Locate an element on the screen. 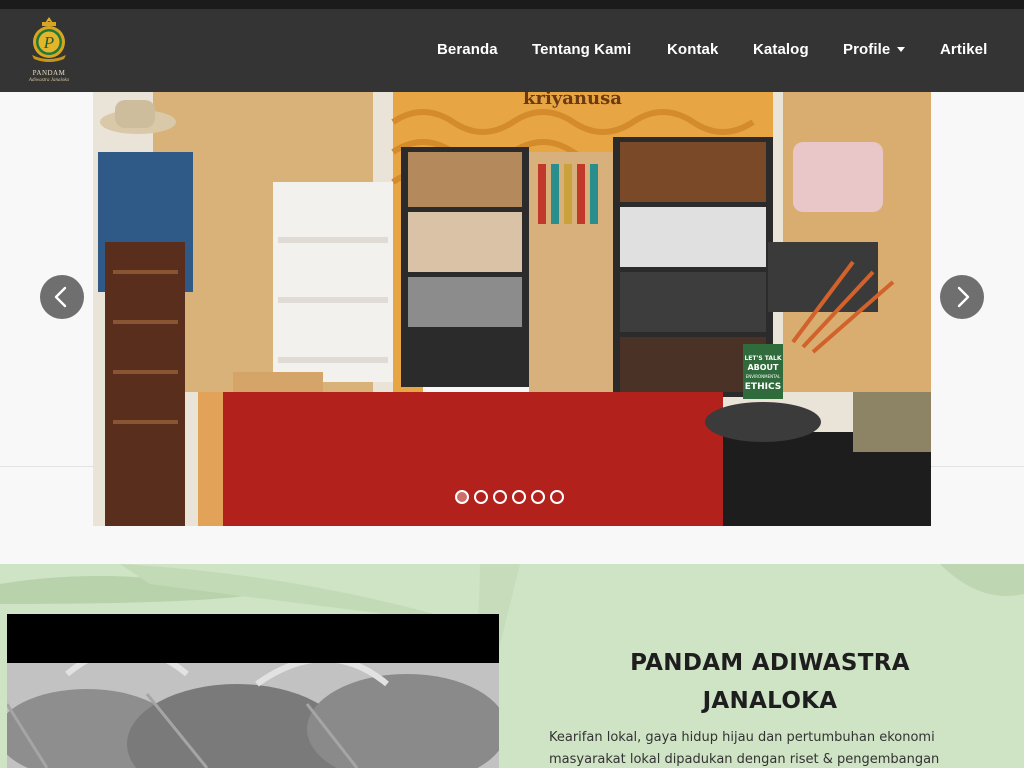  logo-text-subtitle: Adiwastra Janaloka is located at coordinates (49, 80).